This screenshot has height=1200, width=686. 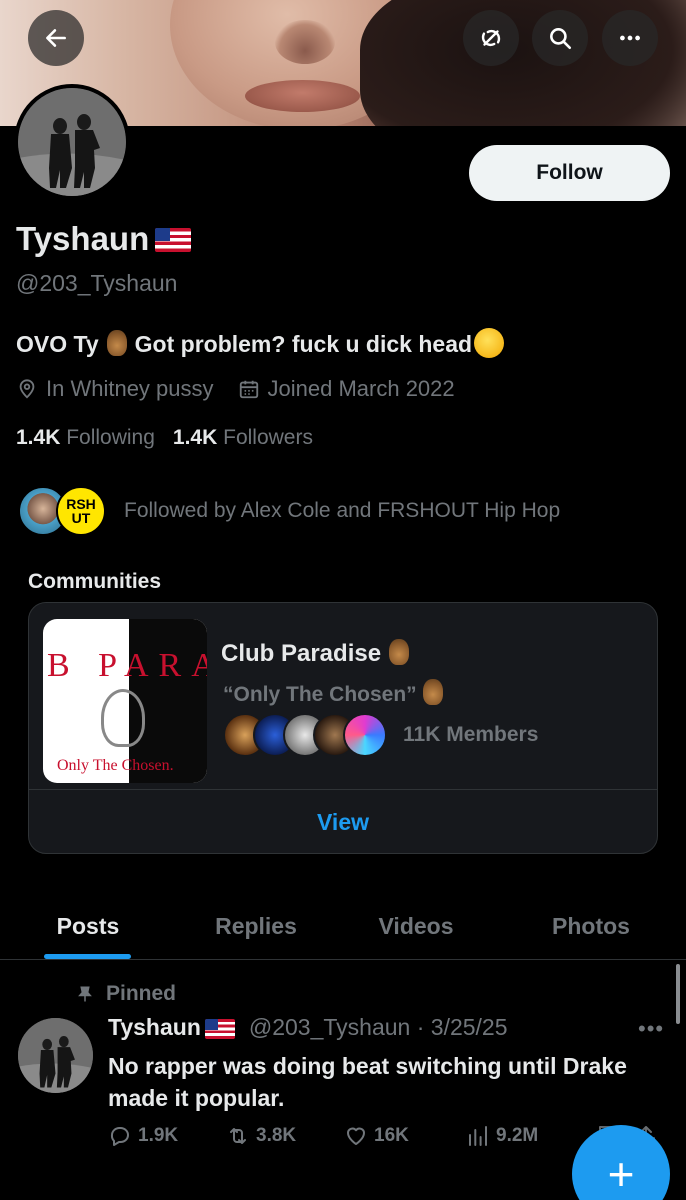 What do you see at coordinates (123, 718) in the screenshot?
I see `ovo-owl-icon` at bounding box center [123, 718].